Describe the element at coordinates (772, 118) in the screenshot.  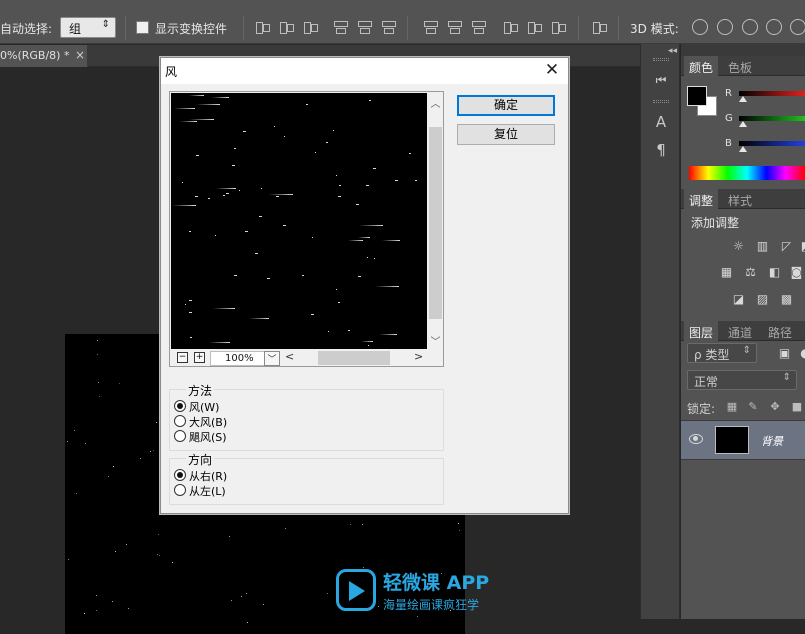
I see `green-slider` at that location.